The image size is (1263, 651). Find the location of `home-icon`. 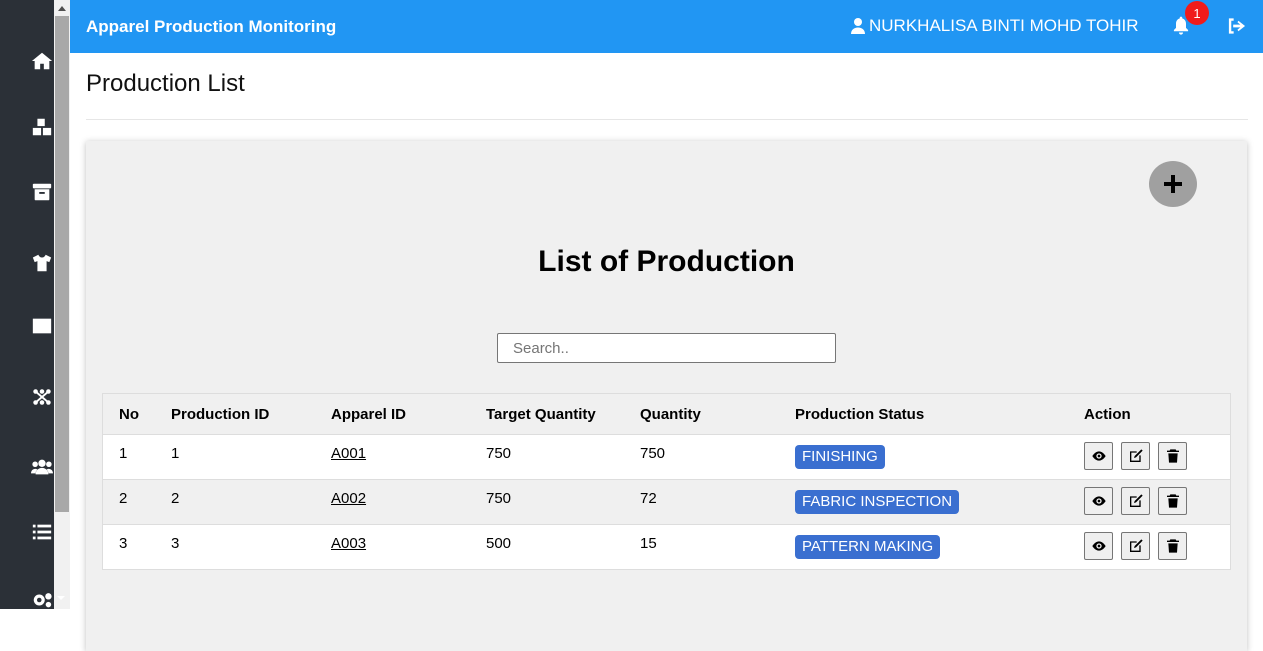

home-icon is located at coordinates (42, 61).